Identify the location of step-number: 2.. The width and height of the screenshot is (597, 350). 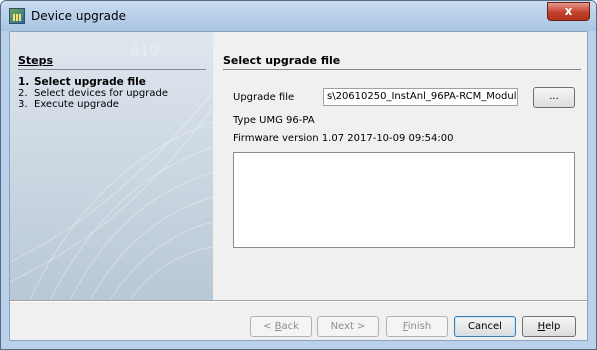
(23, 93).